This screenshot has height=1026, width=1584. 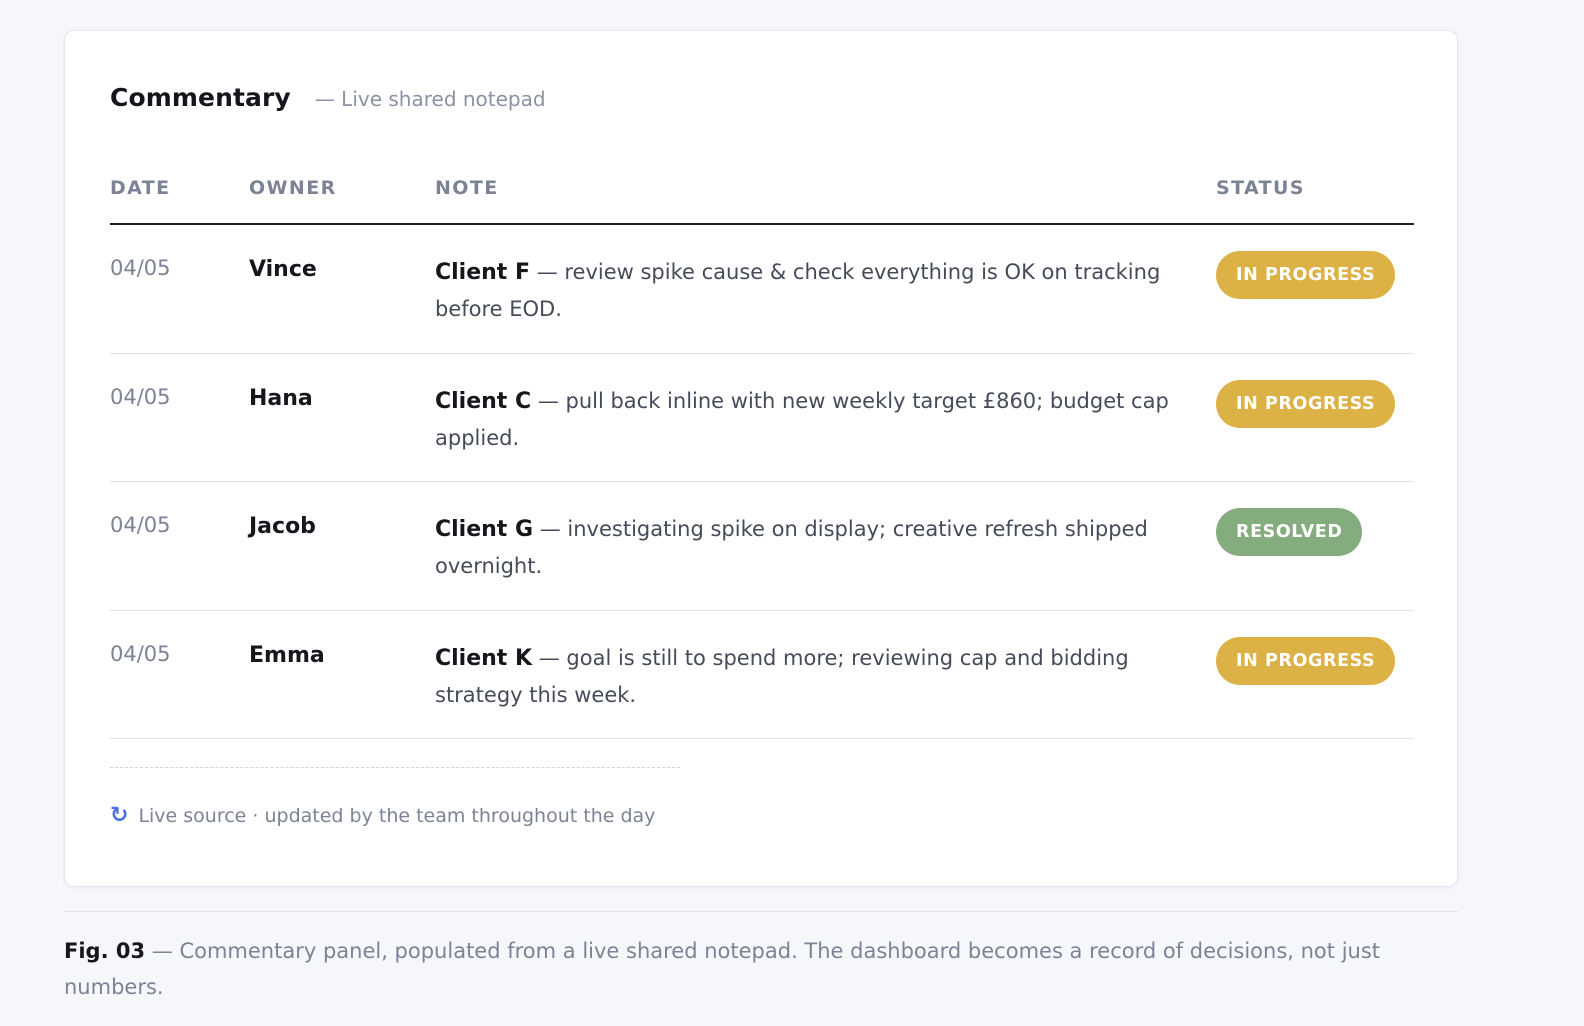 What do you see at coordinates (483, 272) in the screenshot?
I see `row-client: Client F` at bounding box center [483, 272].